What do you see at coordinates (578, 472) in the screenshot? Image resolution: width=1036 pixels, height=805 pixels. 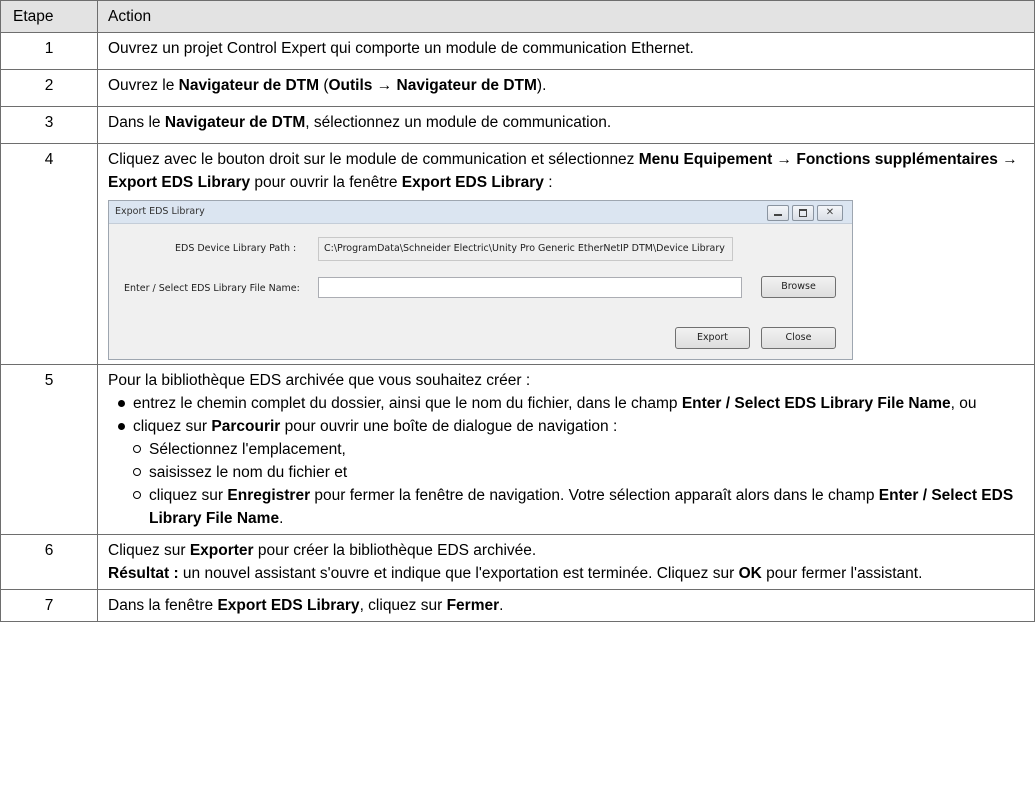 I see `list-item: saisissez le nom du fichier et` at bounding box center [578, 472].